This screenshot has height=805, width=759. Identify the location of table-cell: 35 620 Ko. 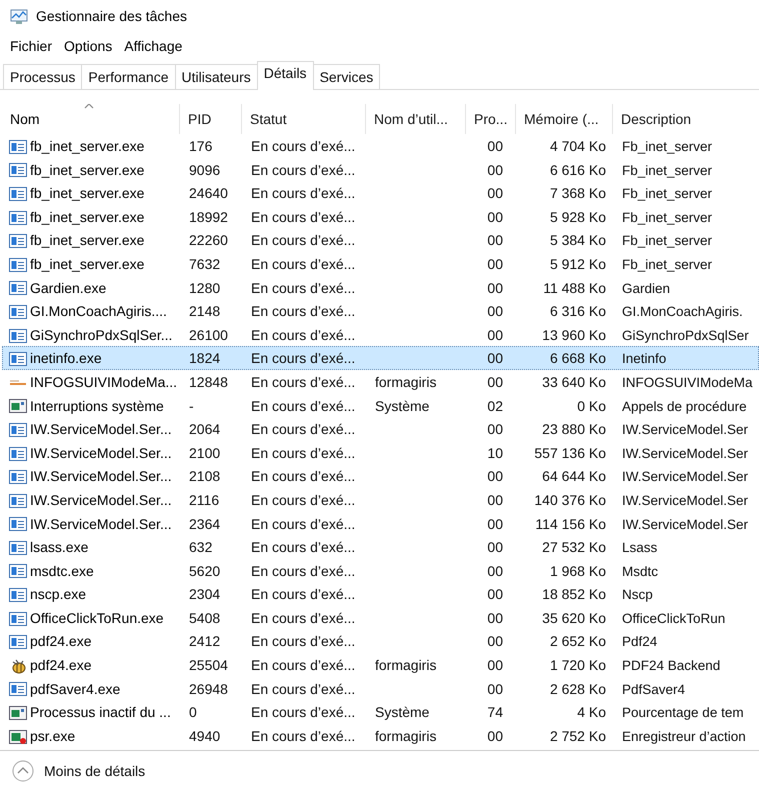
(574, 618).